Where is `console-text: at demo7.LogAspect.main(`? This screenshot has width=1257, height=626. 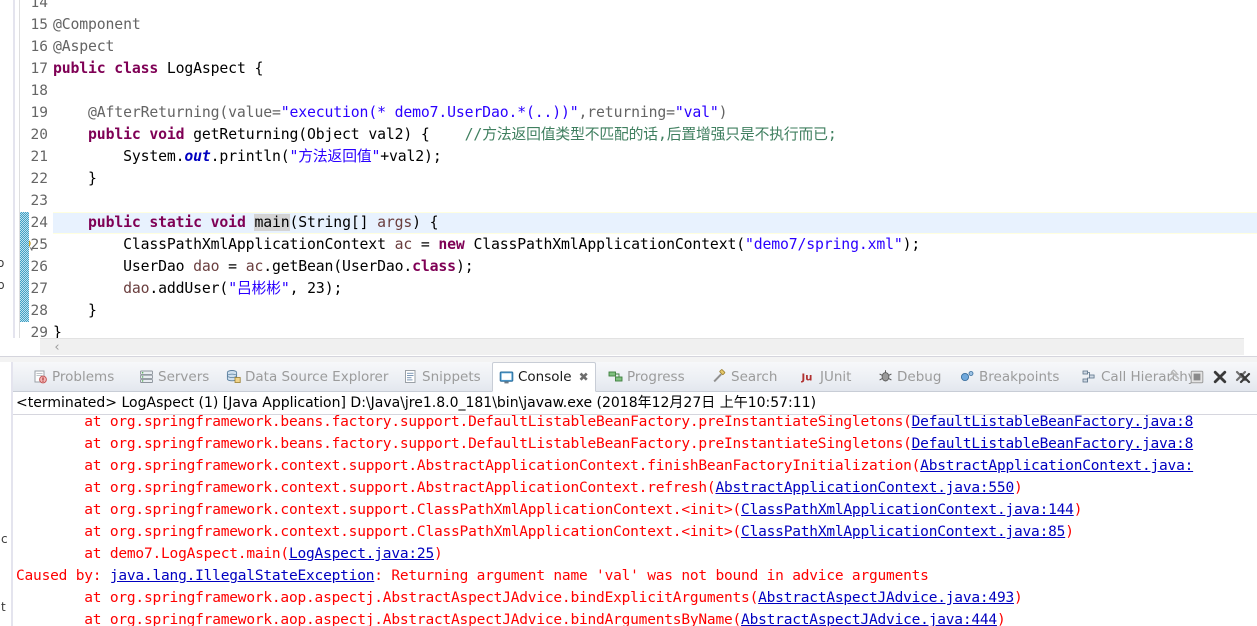
console-text: at demo7.LogAspect.main( is located at coordinates (152, 554).